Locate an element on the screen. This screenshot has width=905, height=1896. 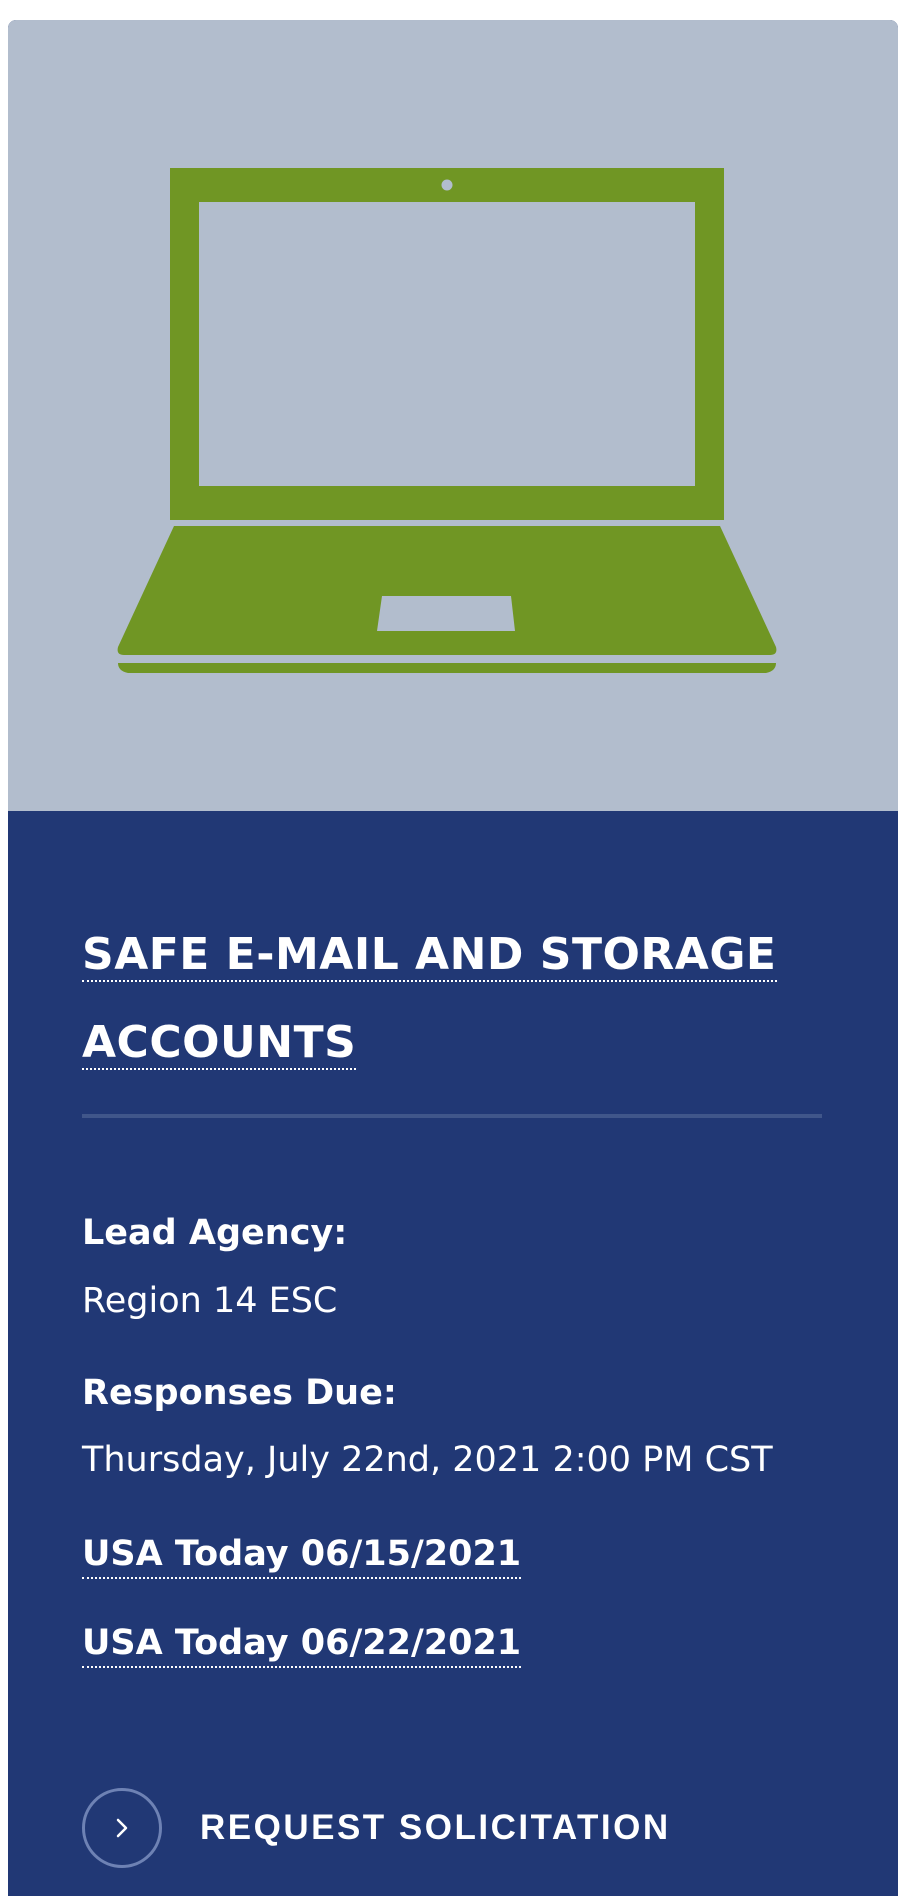
card-title-link-line-1: SAFE E-MAIL AND STORAGE is located at coordinates (429, 955).